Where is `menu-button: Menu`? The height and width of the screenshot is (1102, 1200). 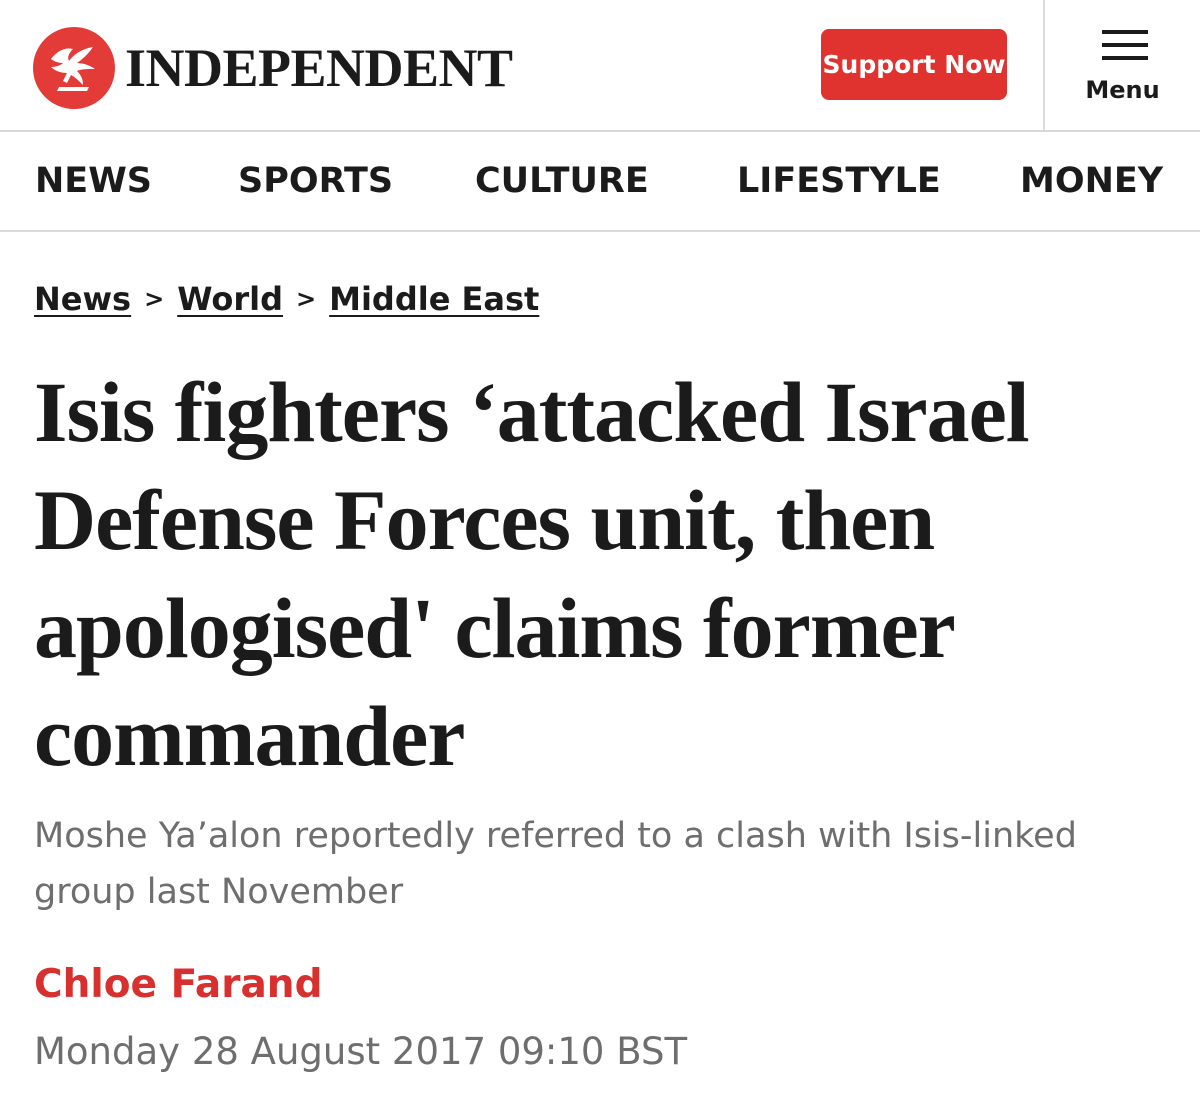
menu-button: Menu is located at coordinates (1122, 65).